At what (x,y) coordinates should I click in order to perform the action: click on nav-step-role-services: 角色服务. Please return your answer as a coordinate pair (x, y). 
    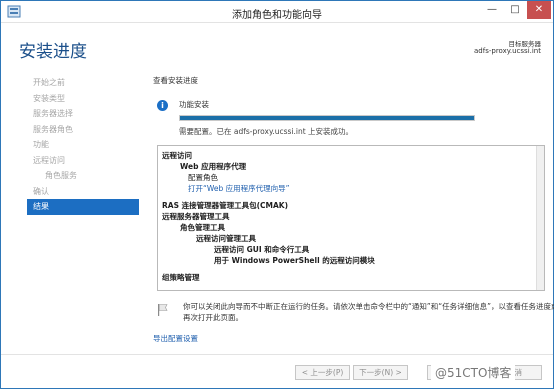
    Looking at the image, I should click on (83, 176).